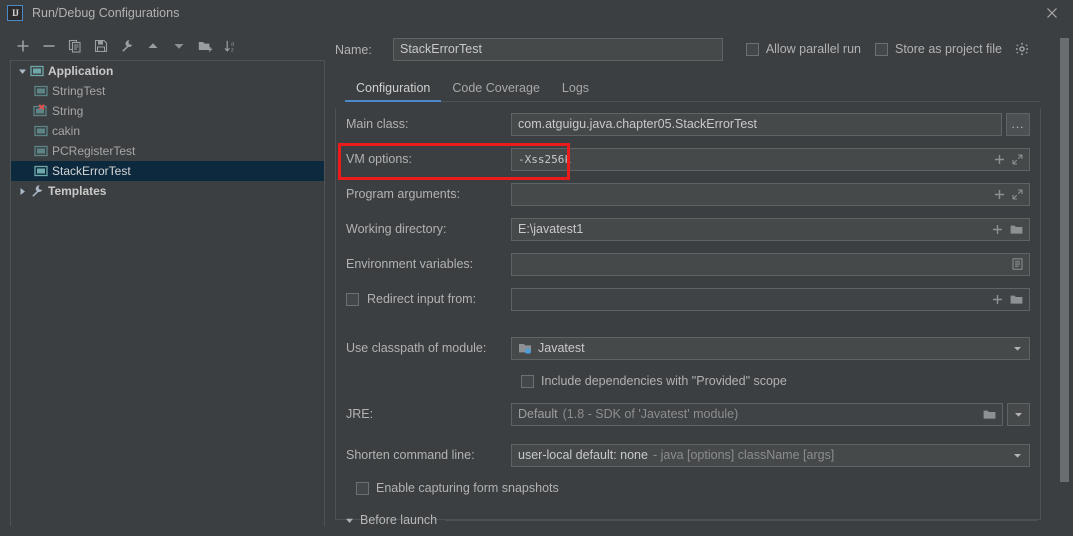  I want to click on close-icon, so click(1052, 13).